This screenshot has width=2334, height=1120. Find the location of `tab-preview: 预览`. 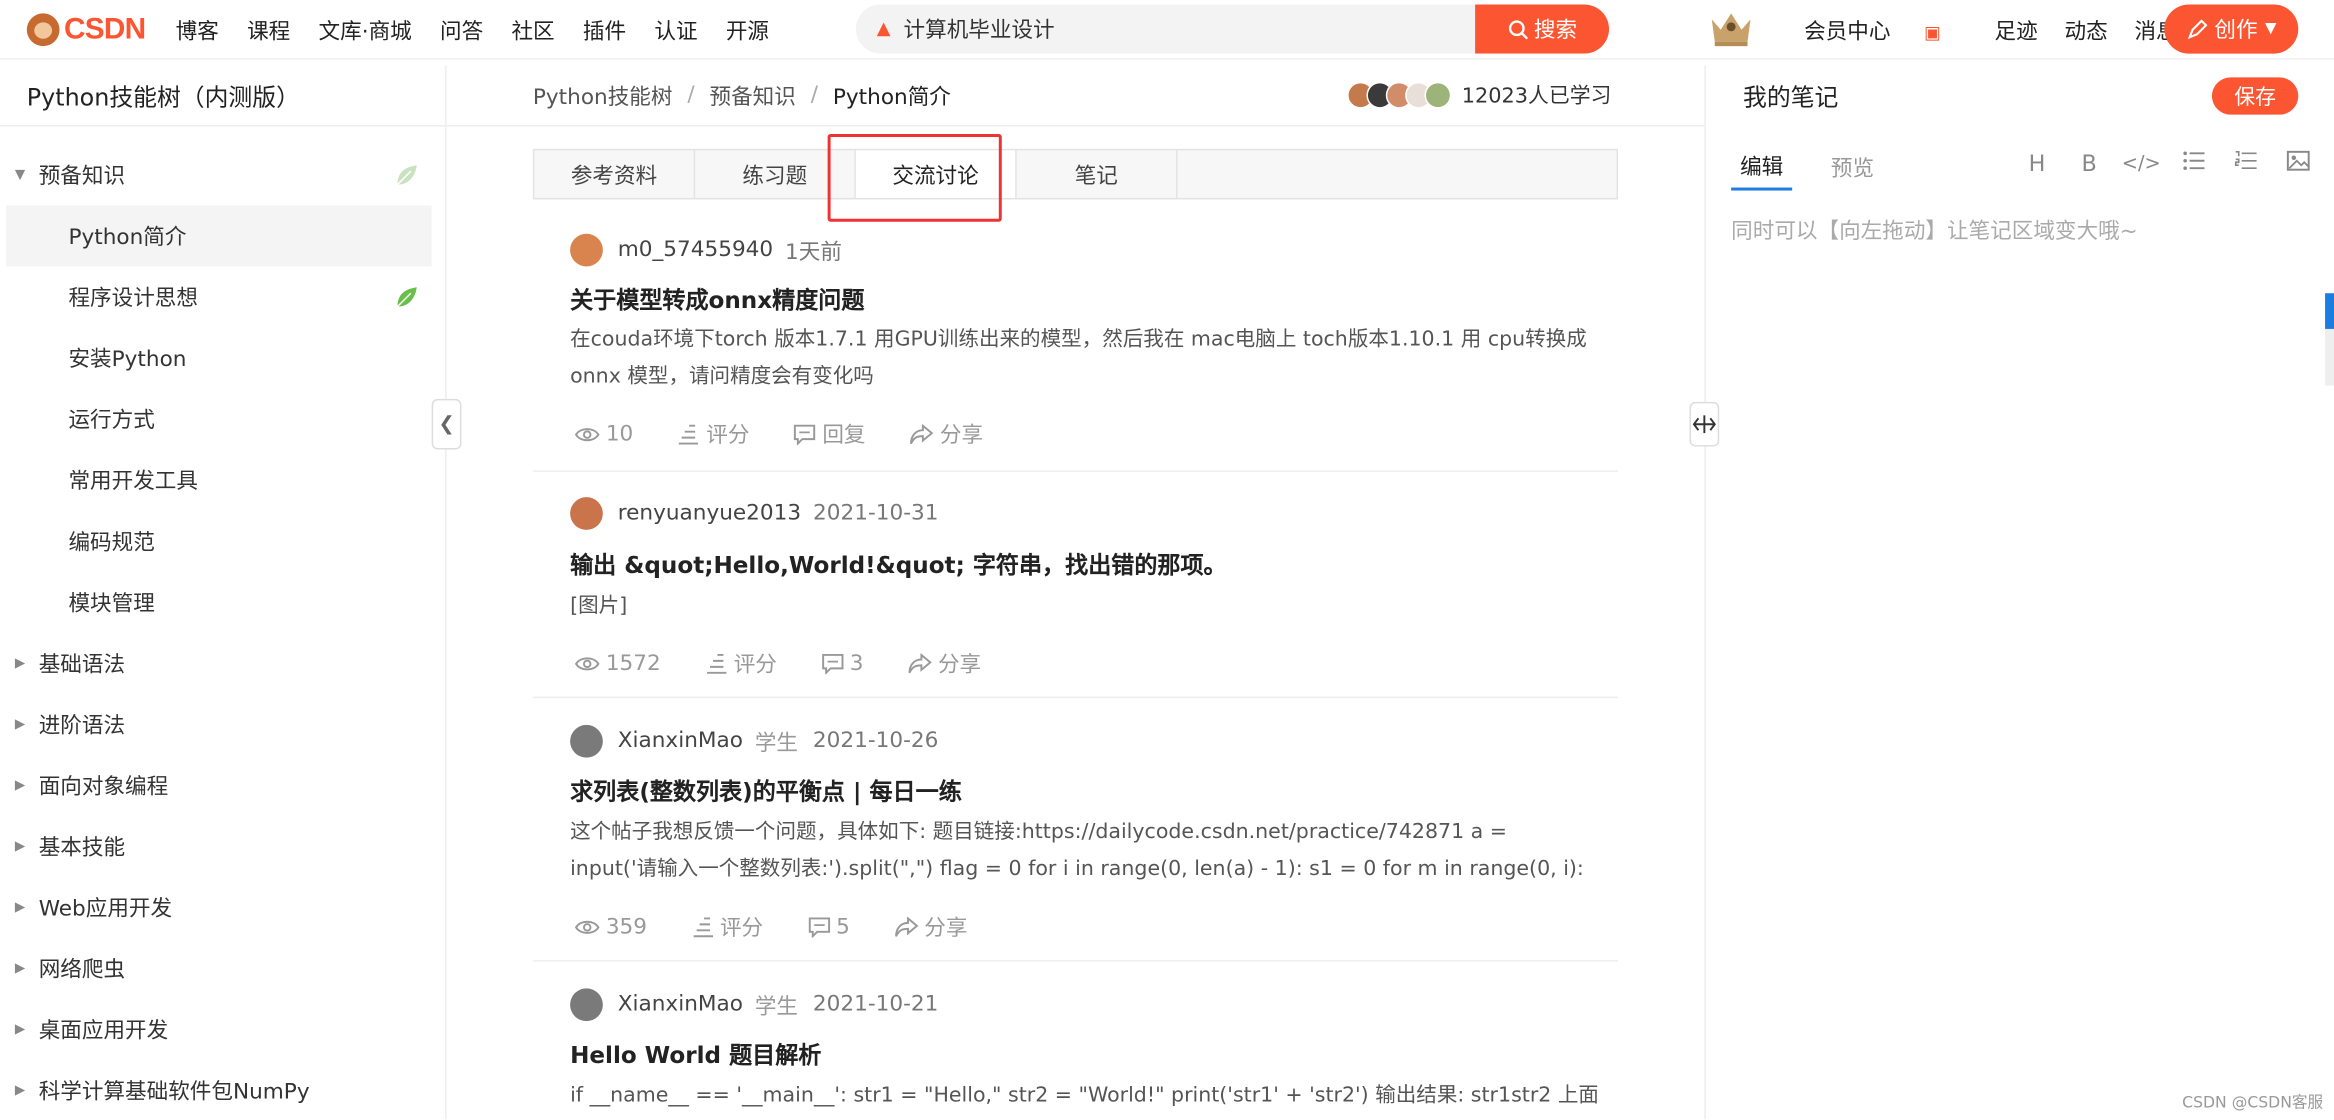

tab-preview: 预览 is located at coordinates (1852, 167).